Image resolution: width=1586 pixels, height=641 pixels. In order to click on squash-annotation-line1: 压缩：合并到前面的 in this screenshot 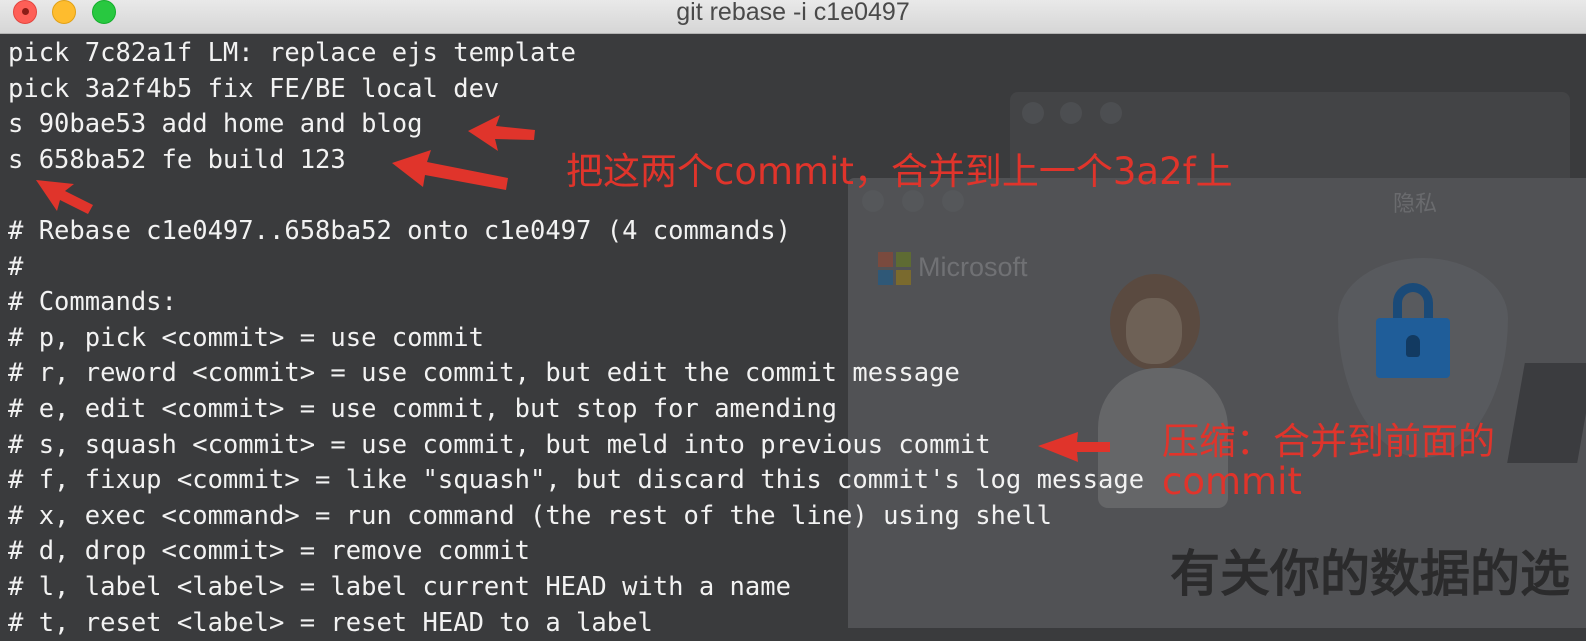, I will do `click(1328, 442)`.